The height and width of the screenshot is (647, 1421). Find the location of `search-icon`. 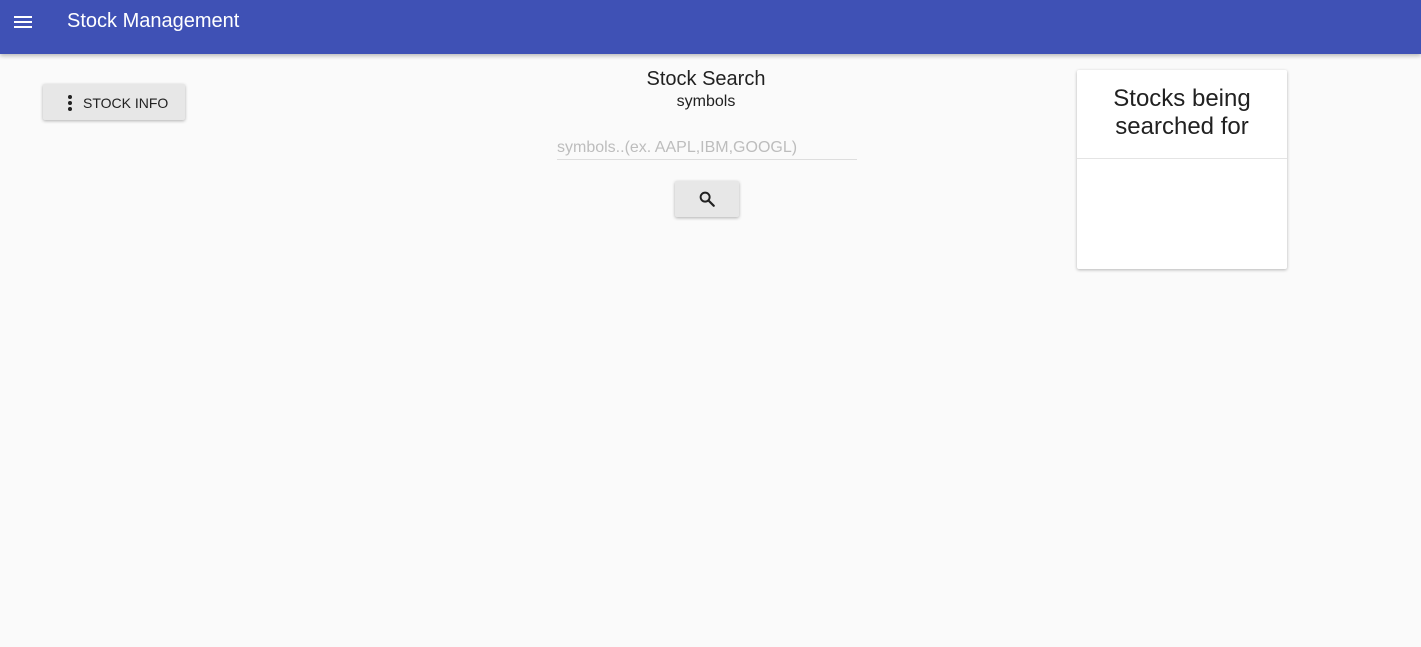

search-icon is located at coordinates (707, 199).